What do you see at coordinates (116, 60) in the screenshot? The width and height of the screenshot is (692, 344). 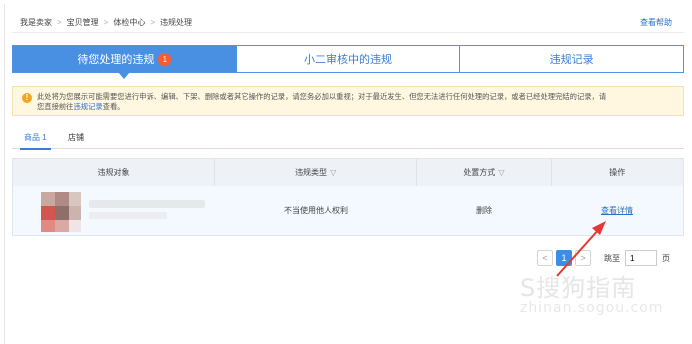 I see `tab-label: 待您处理的违规` at bounding box center [116, 60].